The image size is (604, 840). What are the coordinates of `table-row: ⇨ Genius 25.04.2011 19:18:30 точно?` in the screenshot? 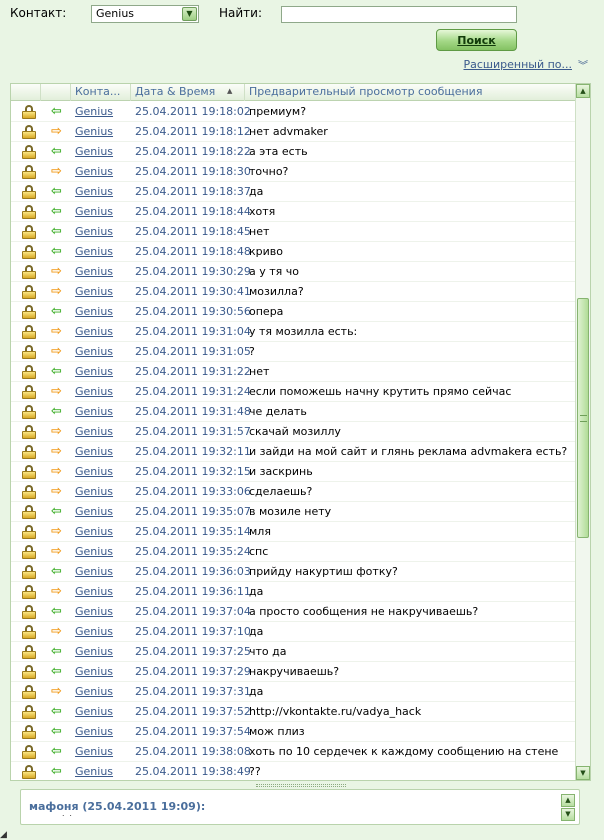 It's located at (293, 172).